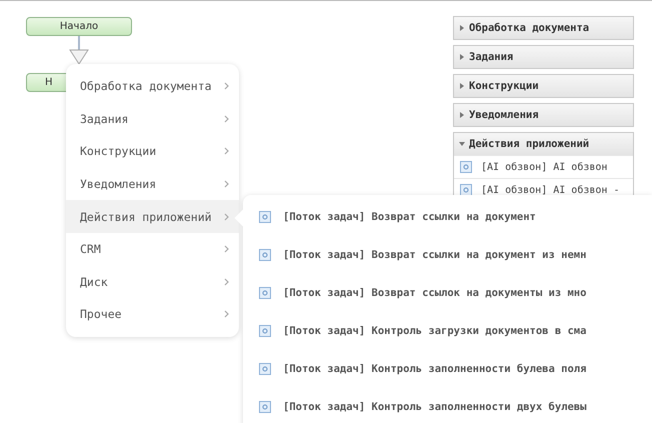 This screenshot has width=652, height=423. I want to click on palette-item: [AI обзвон] AI обзвон, so click(543, 166).